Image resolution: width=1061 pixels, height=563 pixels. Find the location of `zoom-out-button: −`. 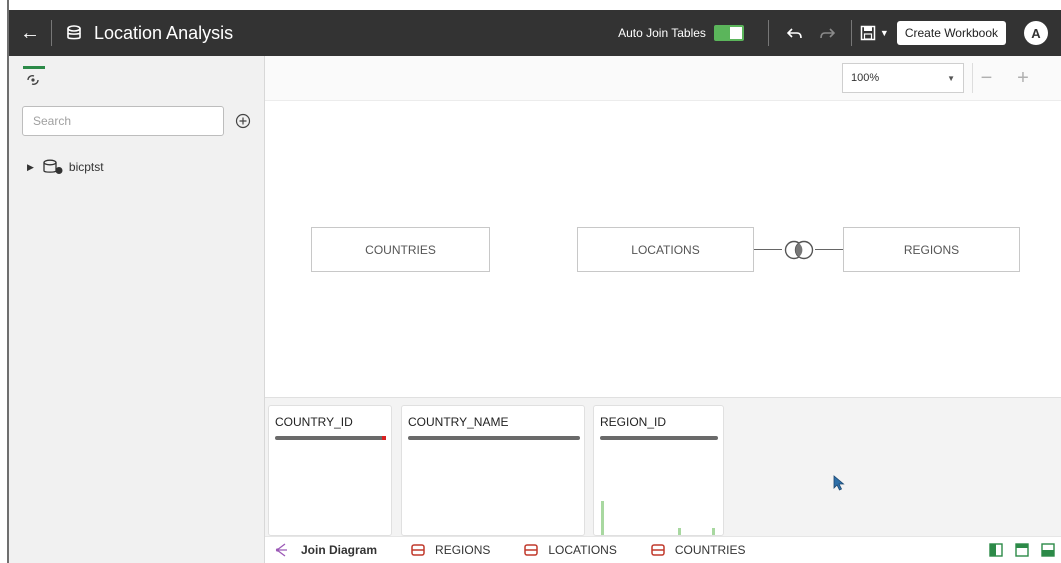

zoom-out-button: − is located at coordinates (986, 78).